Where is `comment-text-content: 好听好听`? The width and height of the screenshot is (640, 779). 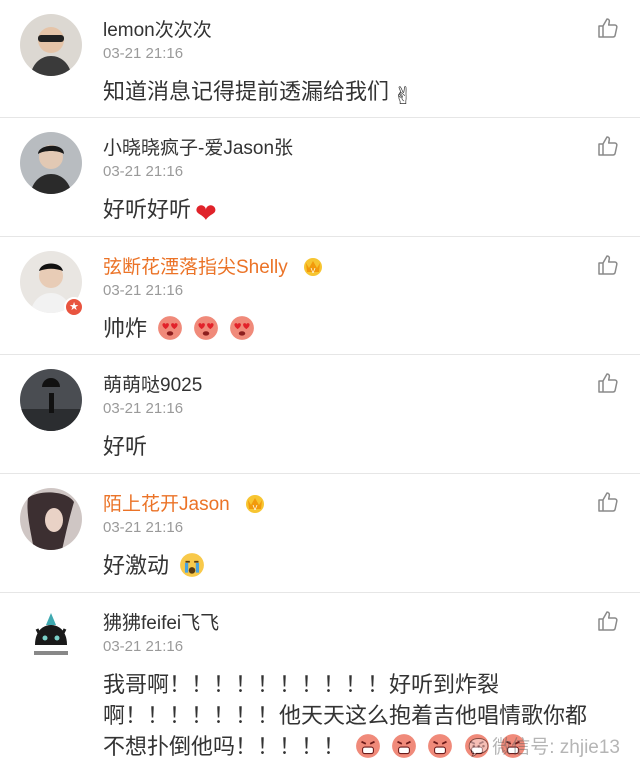
comment-text-content: 好听好听 is located at coordinates (147, 209).